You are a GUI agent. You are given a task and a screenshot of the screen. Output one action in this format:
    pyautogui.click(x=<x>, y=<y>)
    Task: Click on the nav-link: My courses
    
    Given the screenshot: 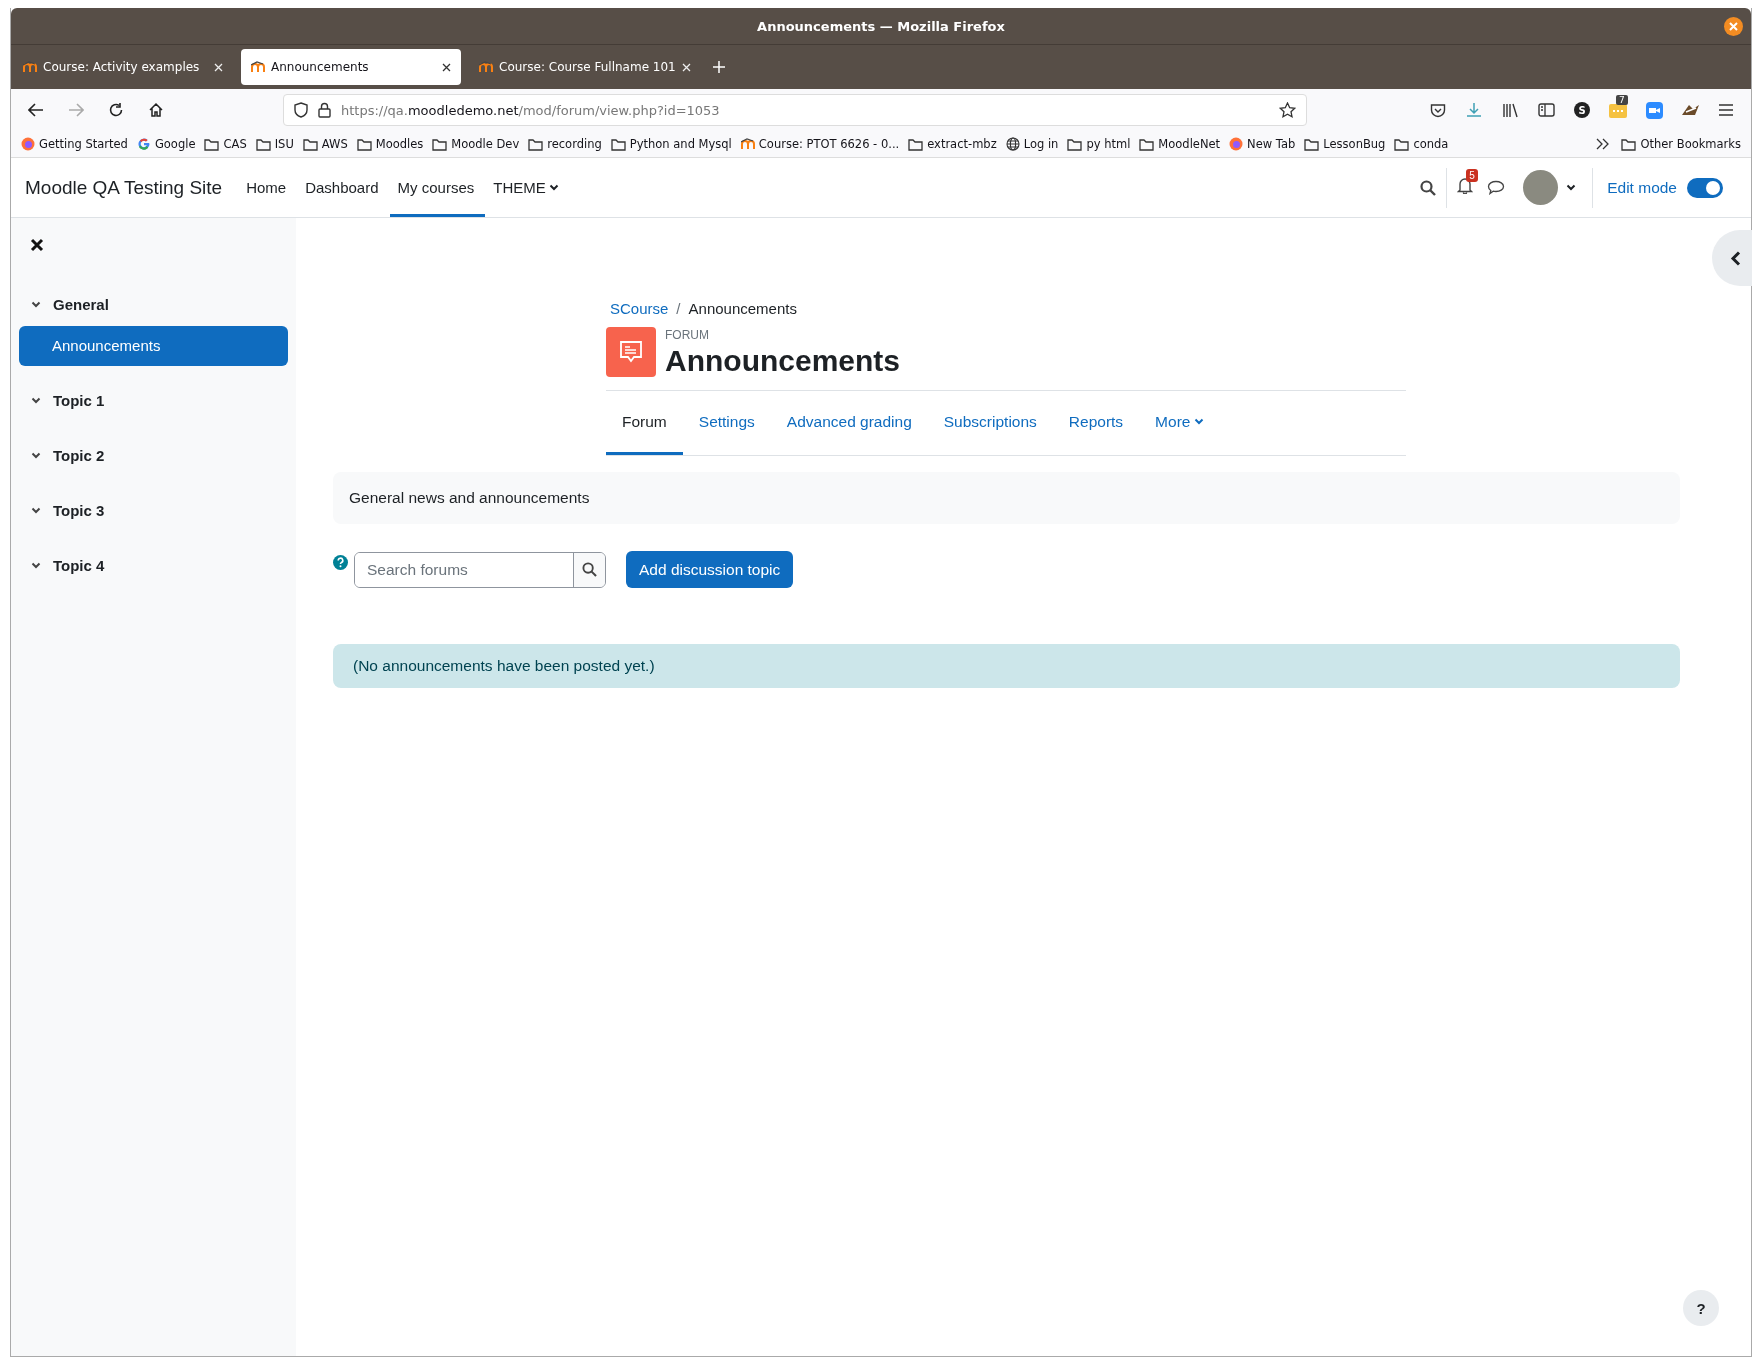 What is the action you would take?
    pyautogui.click(x=437, y=187)
    